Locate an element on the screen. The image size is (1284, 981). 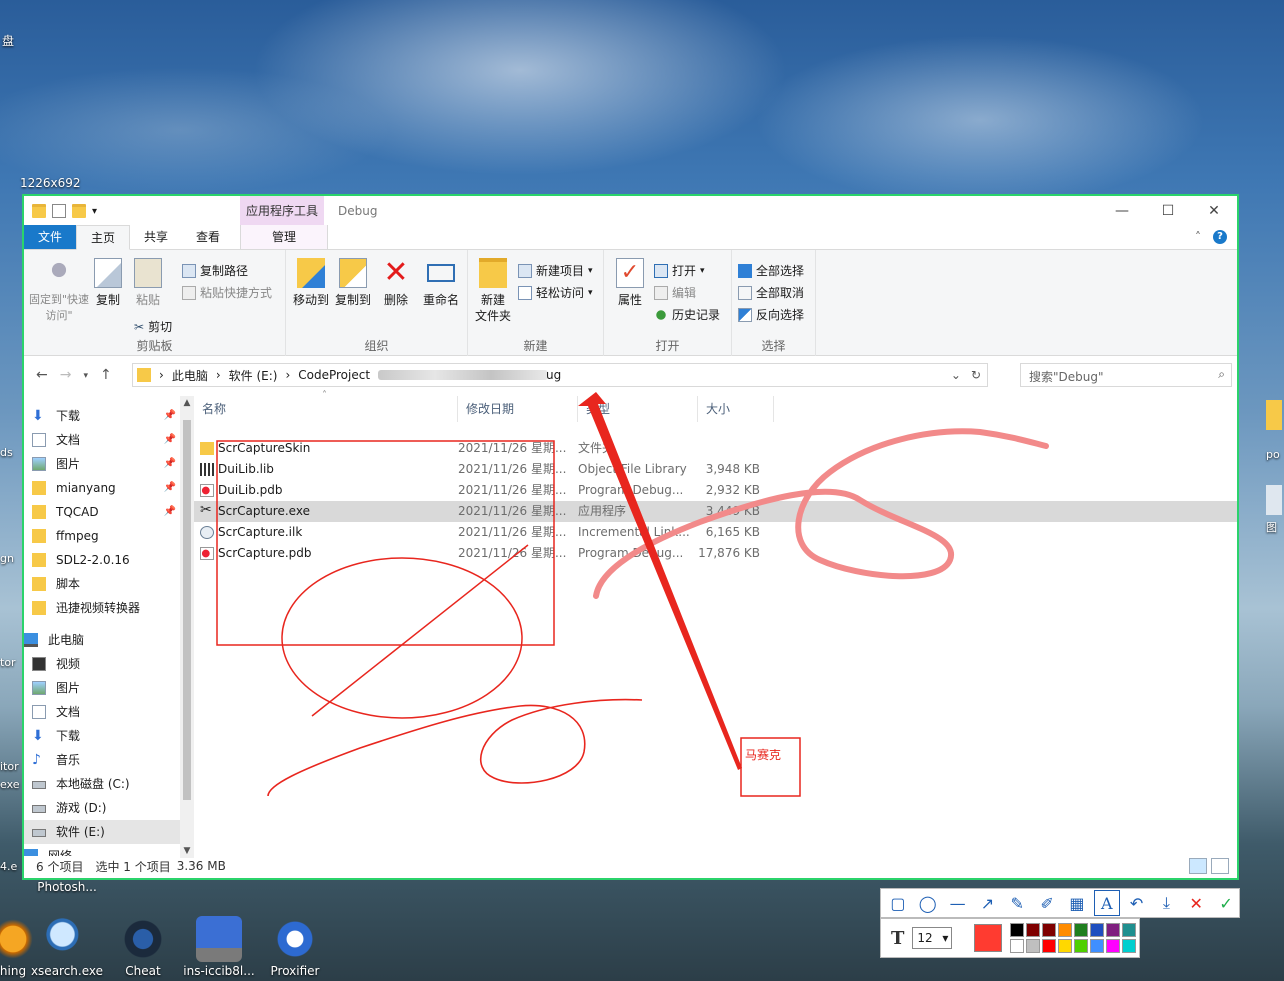
scrollbar-thumb is located at coordinates (187, 610).